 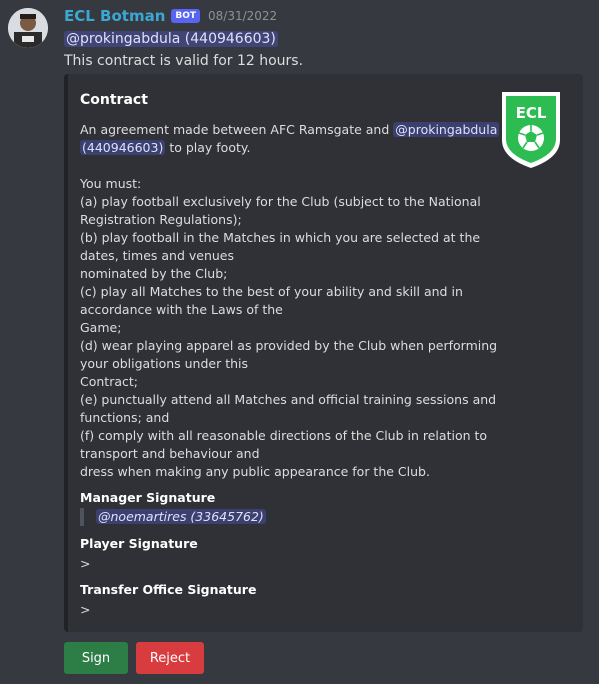 What do you see at coordinates (531, 113) in the screenshot?
I see `logo-text: ECL` at bounding box center [531, 113].